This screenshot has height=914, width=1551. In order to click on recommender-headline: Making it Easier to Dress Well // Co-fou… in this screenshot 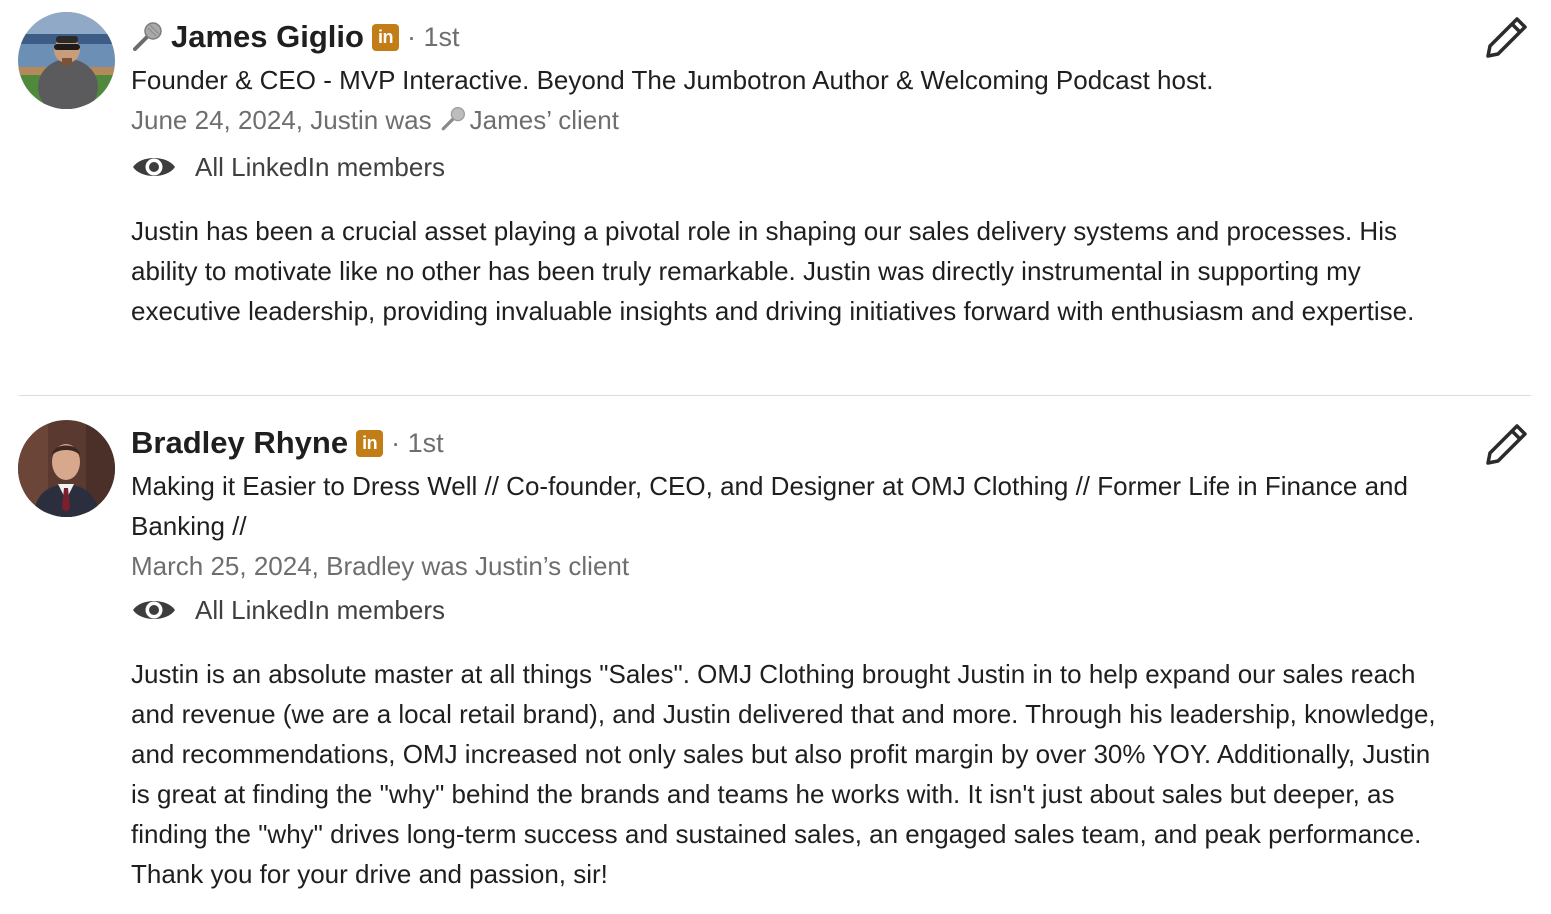, I will do `click(769, 506)`.